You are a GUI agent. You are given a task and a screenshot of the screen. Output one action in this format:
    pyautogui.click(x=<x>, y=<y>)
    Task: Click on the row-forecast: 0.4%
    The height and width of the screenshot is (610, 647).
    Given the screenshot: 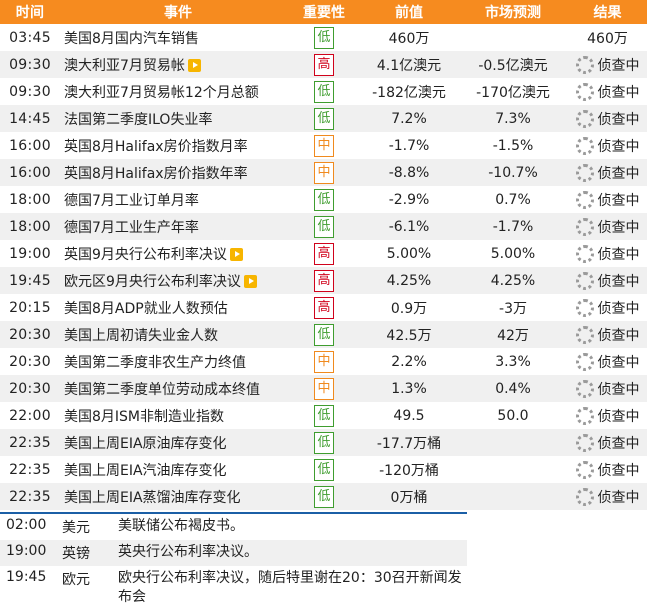 What is the action you would take?
    pyautogui.click(x=513, y=388)
    